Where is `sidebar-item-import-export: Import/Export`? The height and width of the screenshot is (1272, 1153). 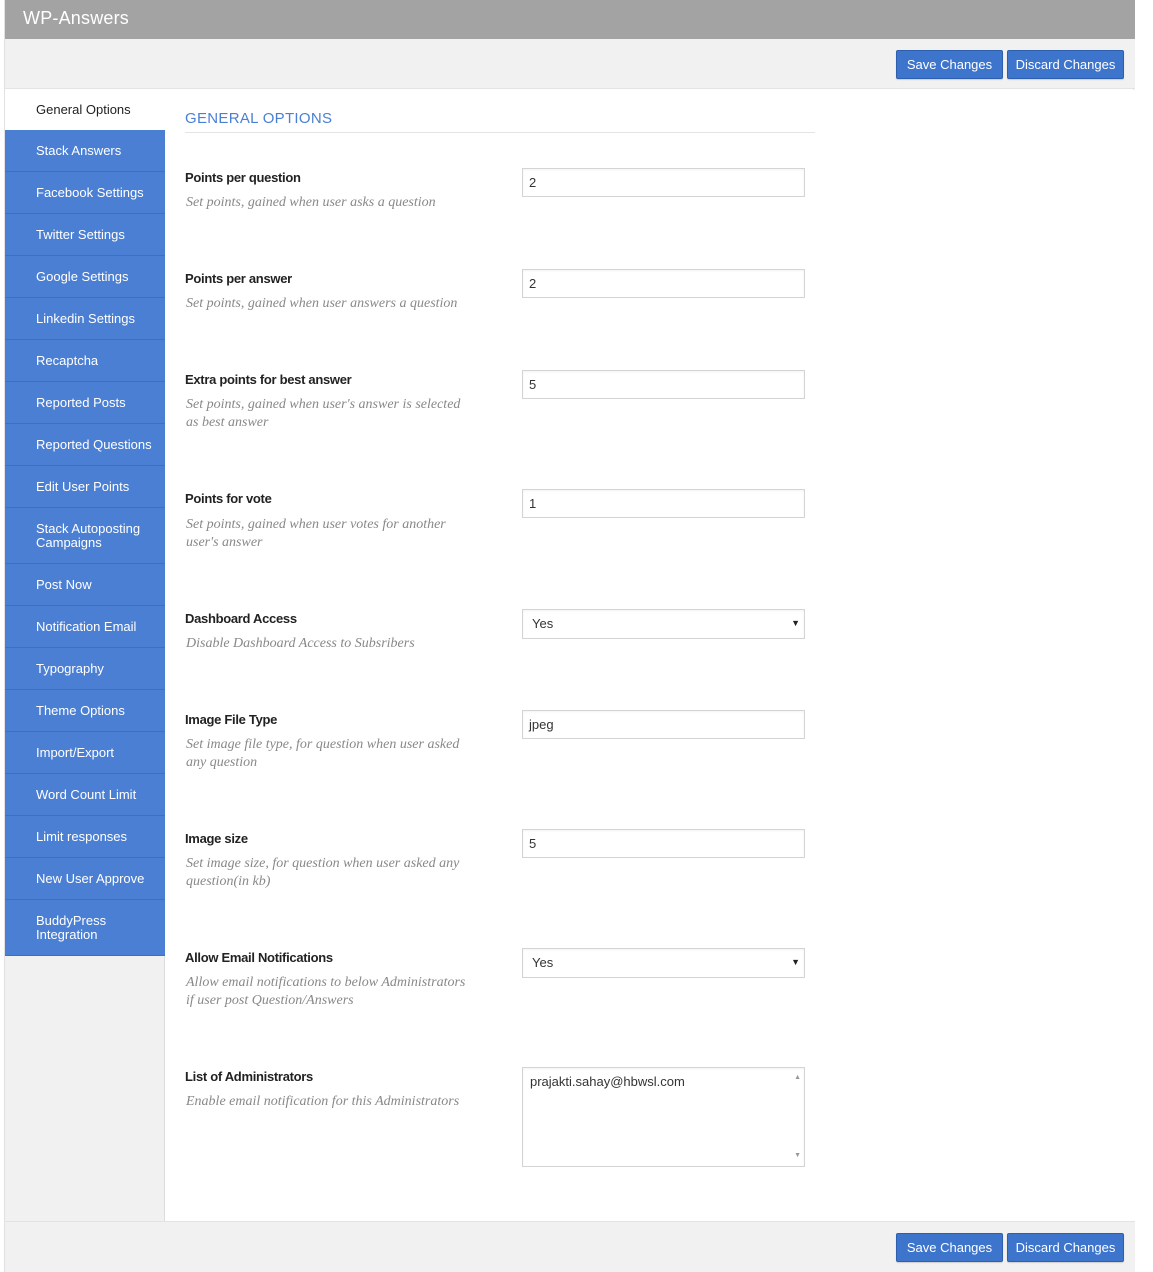 sidebar-item-import-export: Import/Export is located at coordinates (85, 753).